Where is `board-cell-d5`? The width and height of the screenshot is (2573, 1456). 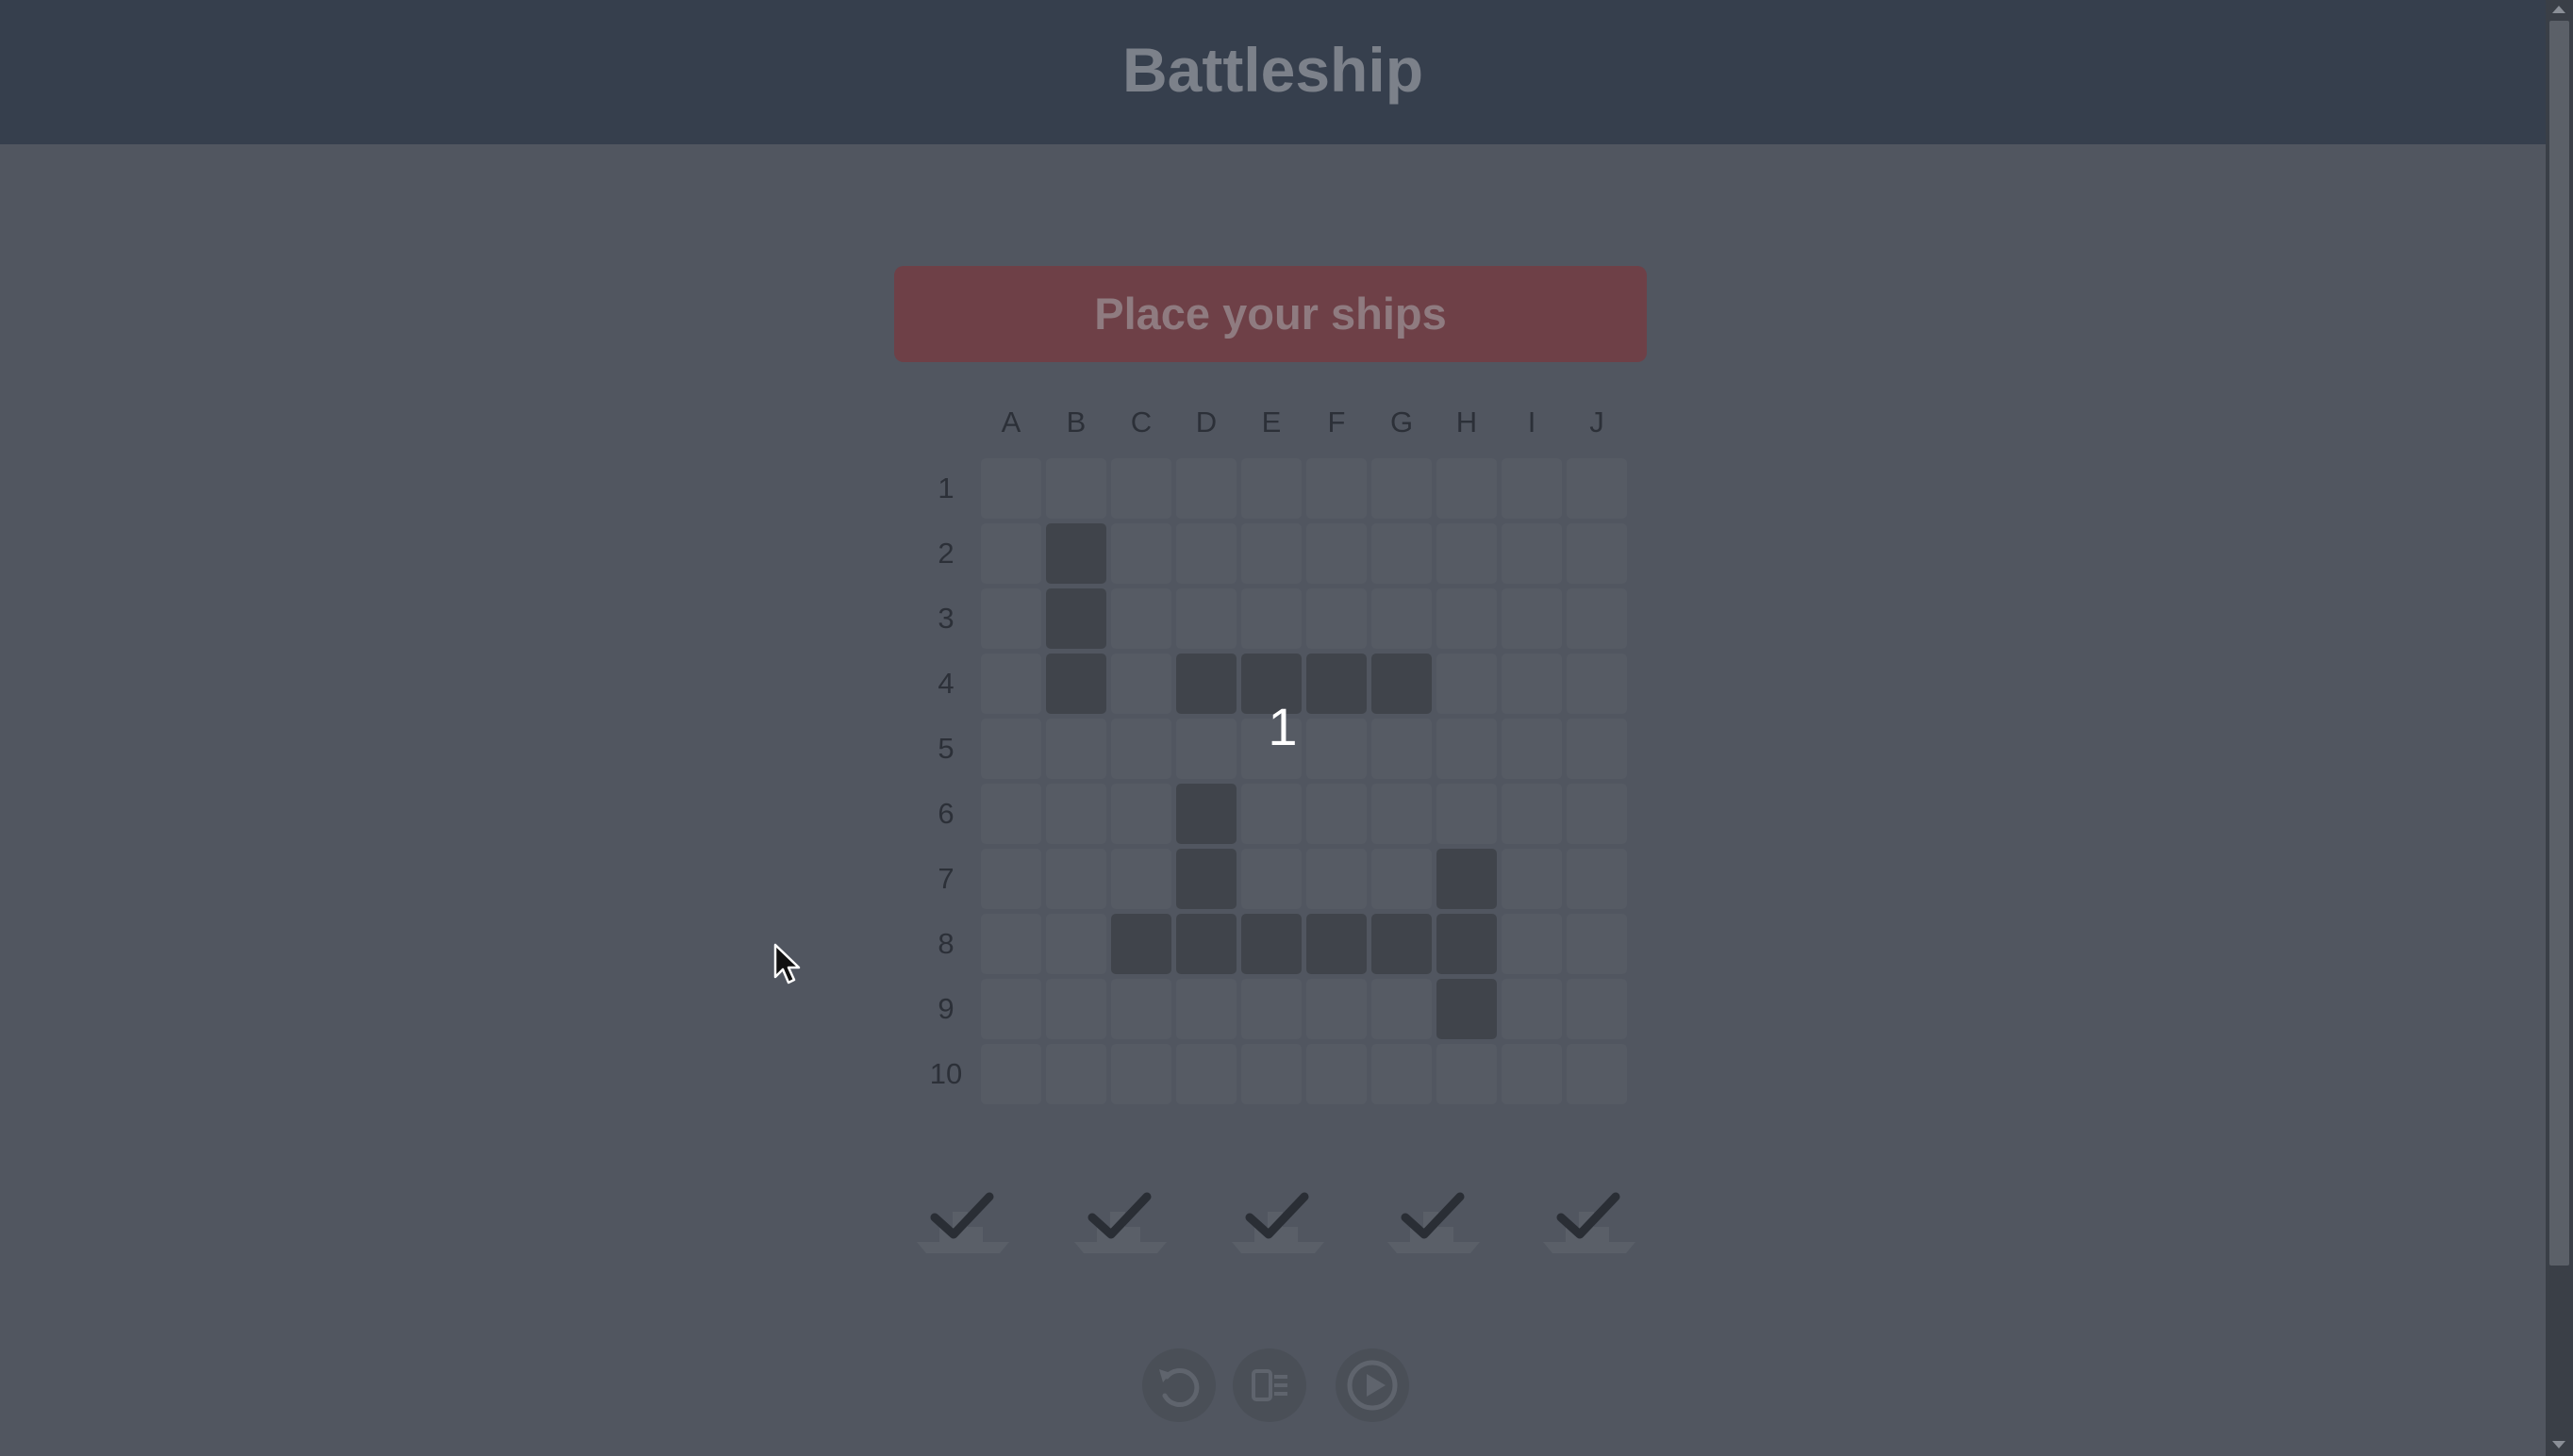
board-cell-d5 is located at coordinates (1207, 749).